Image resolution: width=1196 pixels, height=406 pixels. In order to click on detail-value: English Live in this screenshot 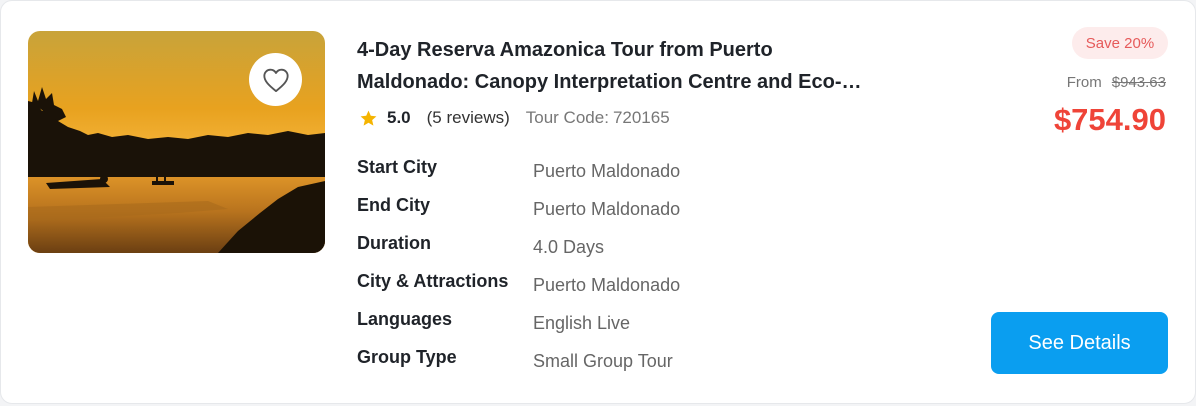, I will do `click(582, 323)`.